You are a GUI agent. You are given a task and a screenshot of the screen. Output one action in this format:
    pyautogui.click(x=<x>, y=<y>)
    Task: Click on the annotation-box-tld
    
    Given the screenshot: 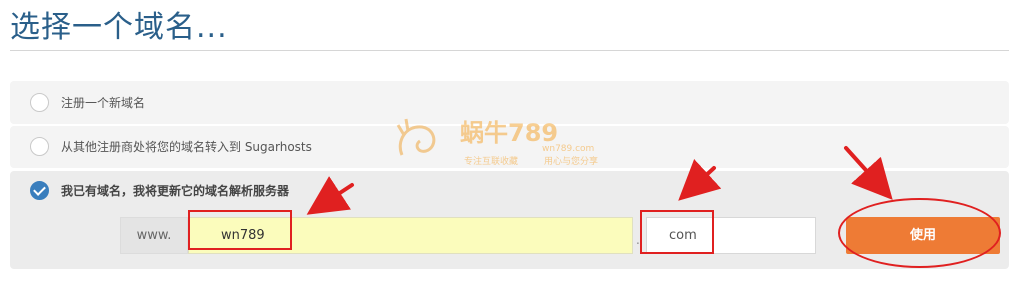 What is the action you would take?
    pyautogui.click(x=677, y=232)
    